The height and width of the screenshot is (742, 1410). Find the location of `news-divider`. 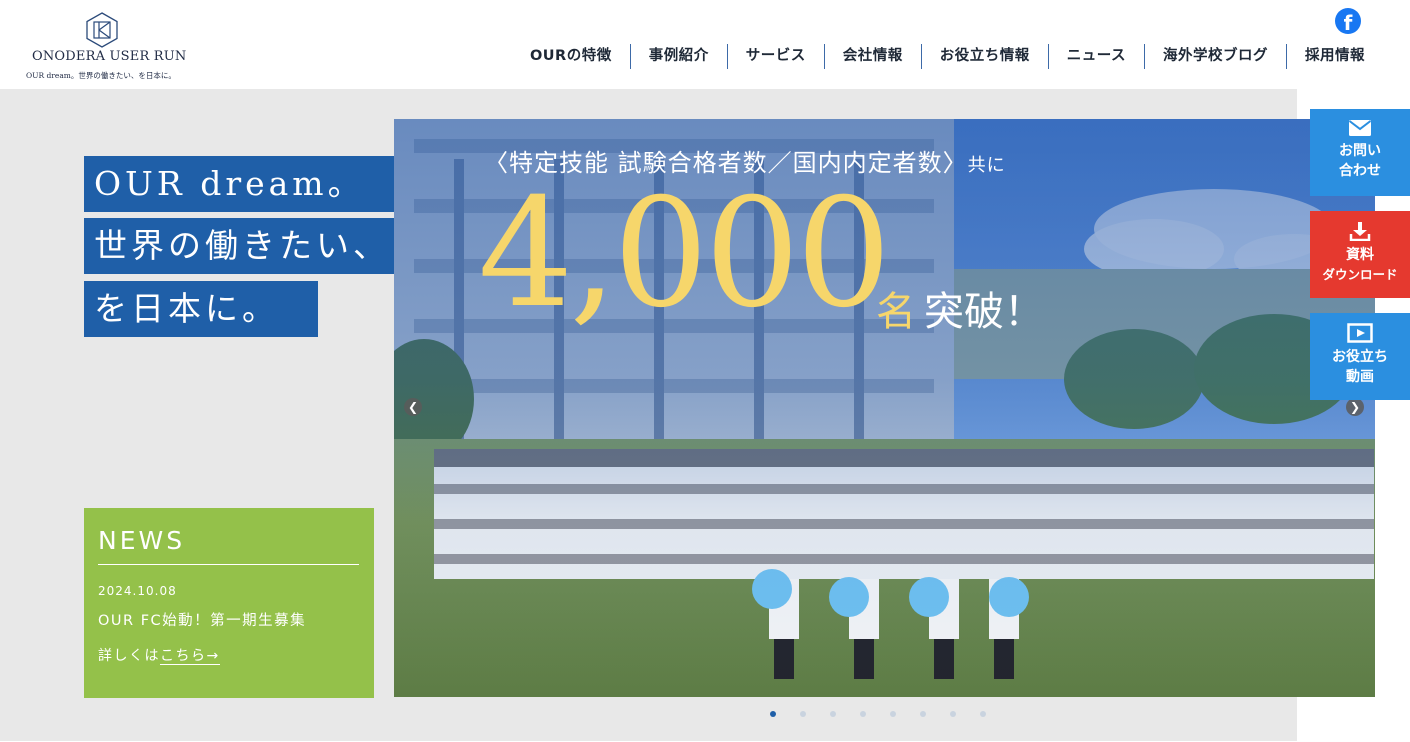

news-divider is located at coordinates (228, 564).